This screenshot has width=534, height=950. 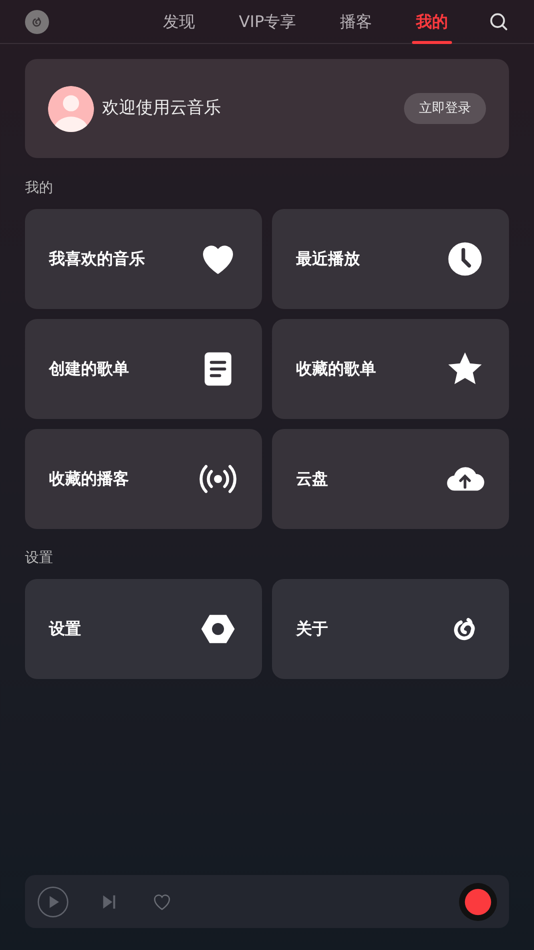 I want to click on tile-label: 云盘, so click(x=312, y=479).